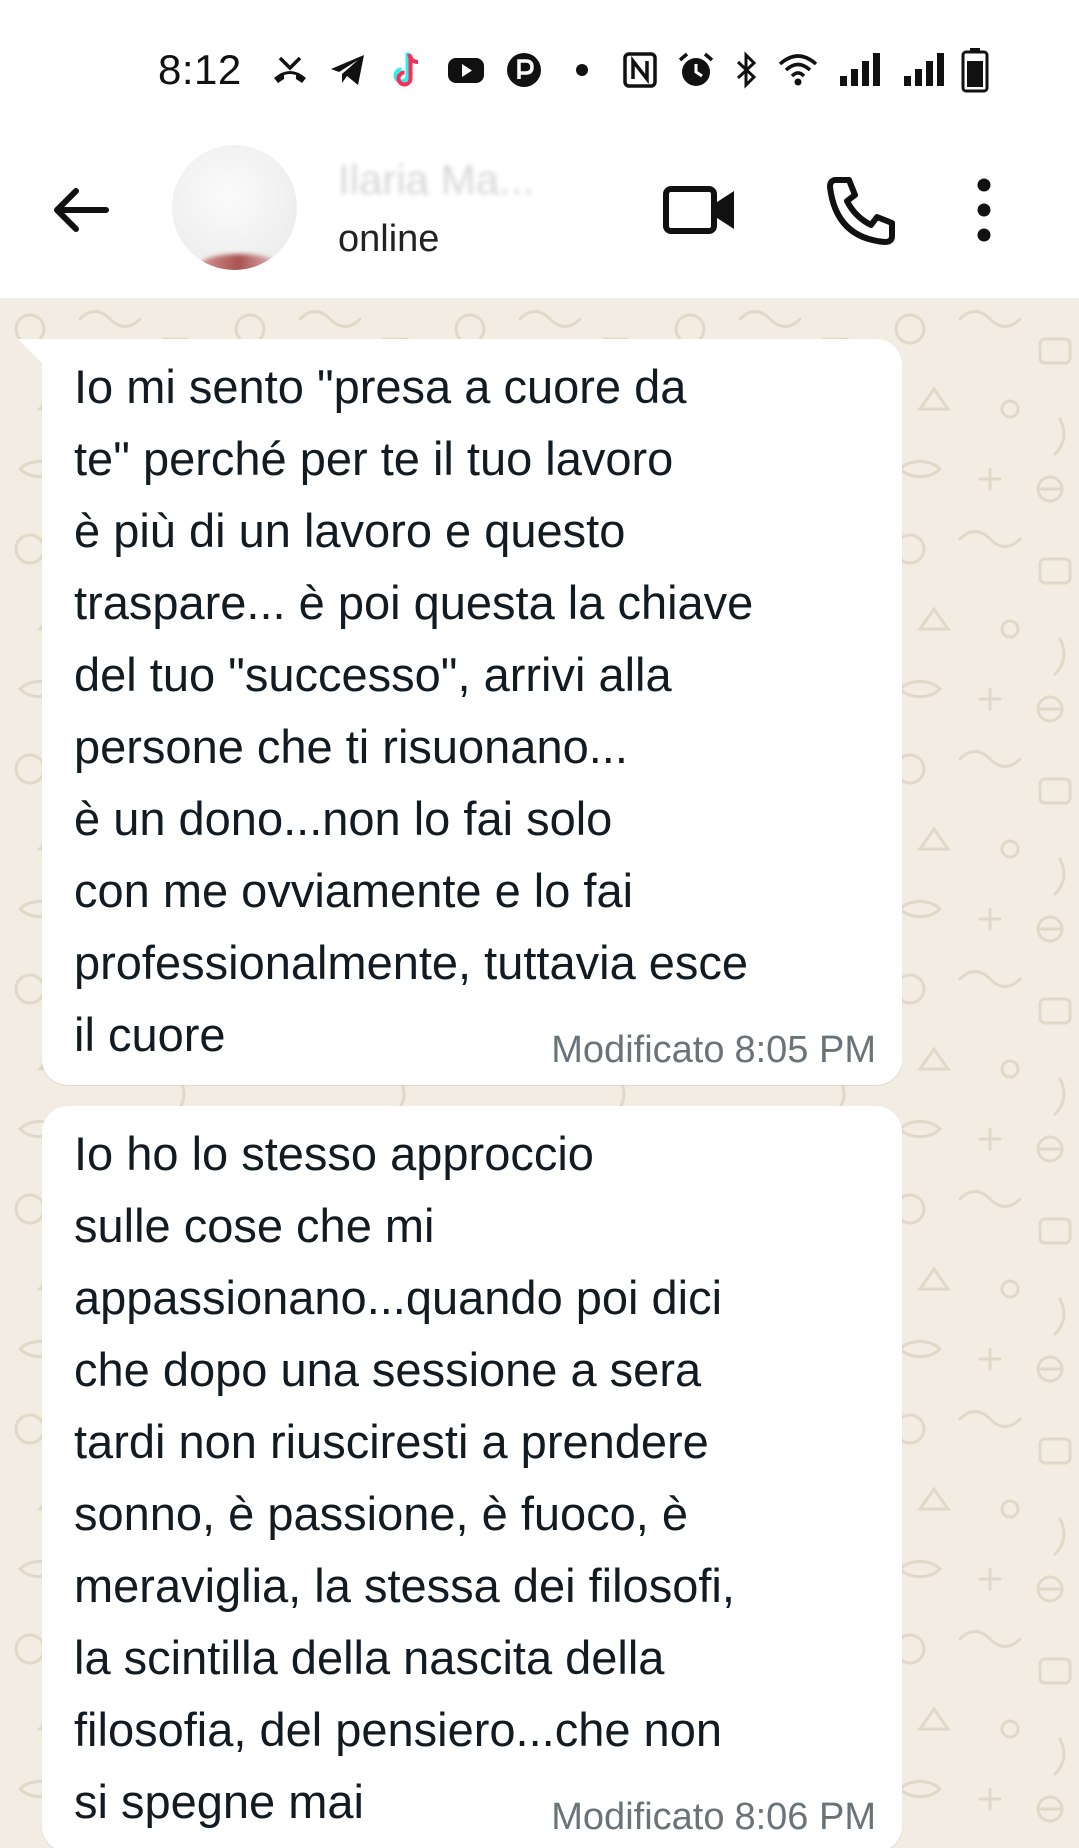  Describe the element at coordinates (700, 210) in the screenshot. I see `video-call-icon` at that location.